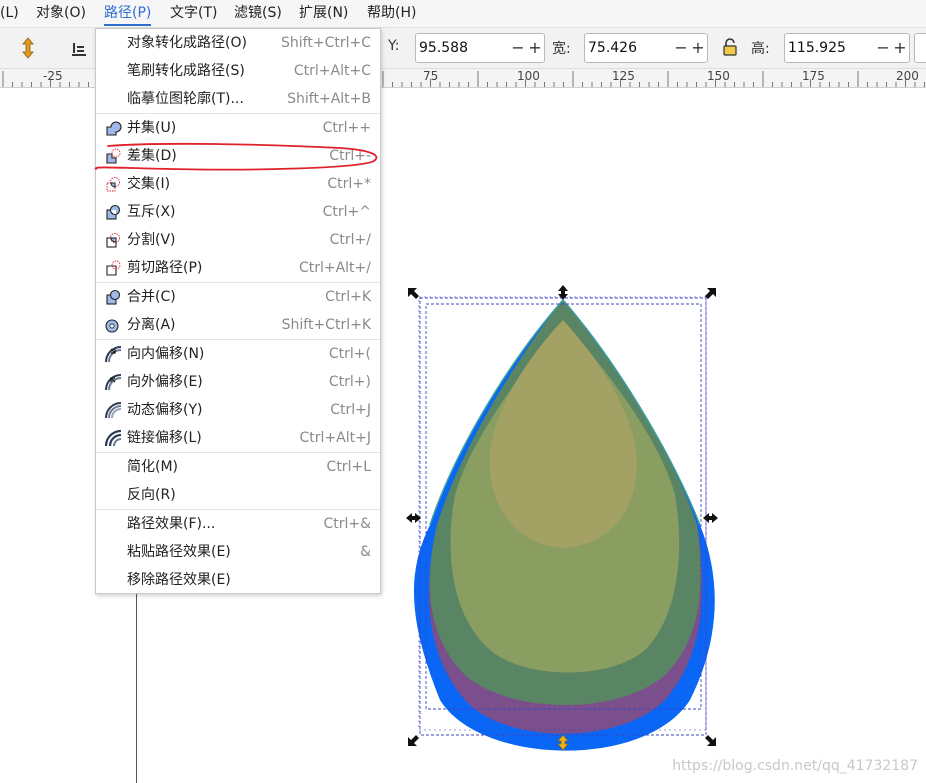 The width and height of the screenshot is (926, 783). I want to click on height-increment-button: +, so click(900, 48).